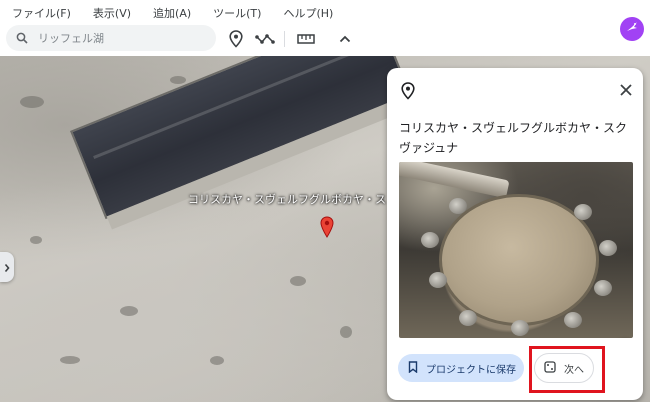 This screenshot has width=650, height=402. I want to click on search-input, so click(113, 38).